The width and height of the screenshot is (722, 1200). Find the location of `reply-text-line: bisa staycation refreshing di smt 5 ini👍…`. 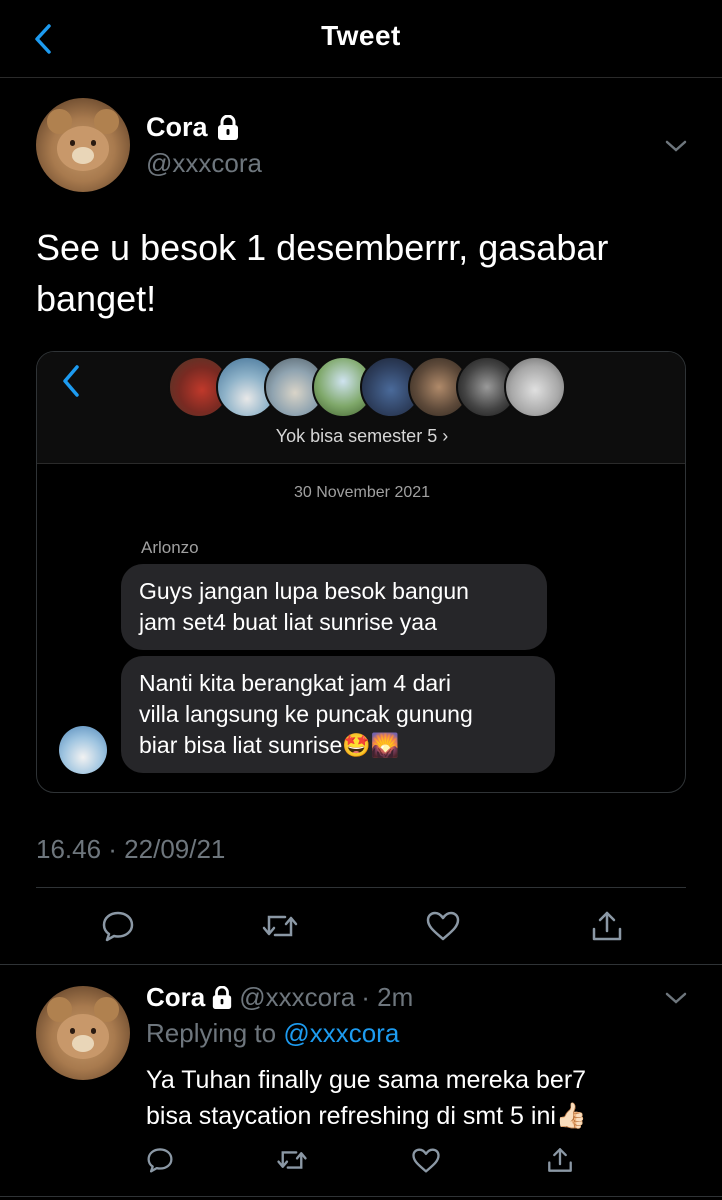

reply-text-line: bisa staycation refreshing di smt 5 ini👍… is located at coordinates (367, 1116).